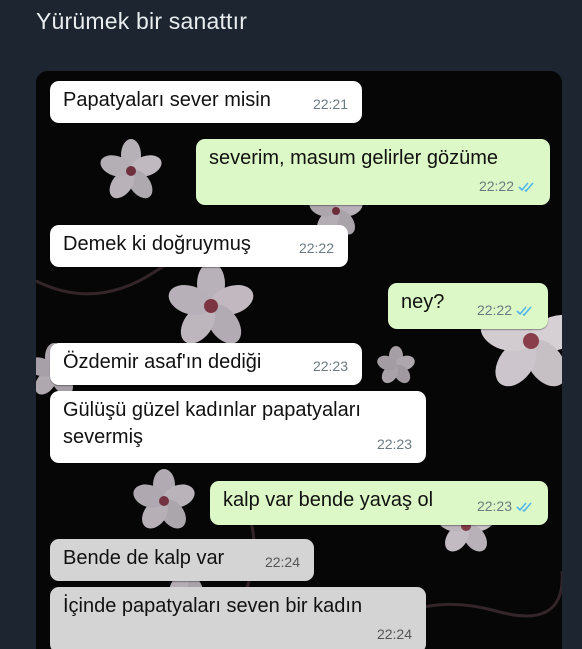  Describe the element at coordinates (142, 21) in the screenshot. I see `page-title: Yürümek bir sanattır` at that location.